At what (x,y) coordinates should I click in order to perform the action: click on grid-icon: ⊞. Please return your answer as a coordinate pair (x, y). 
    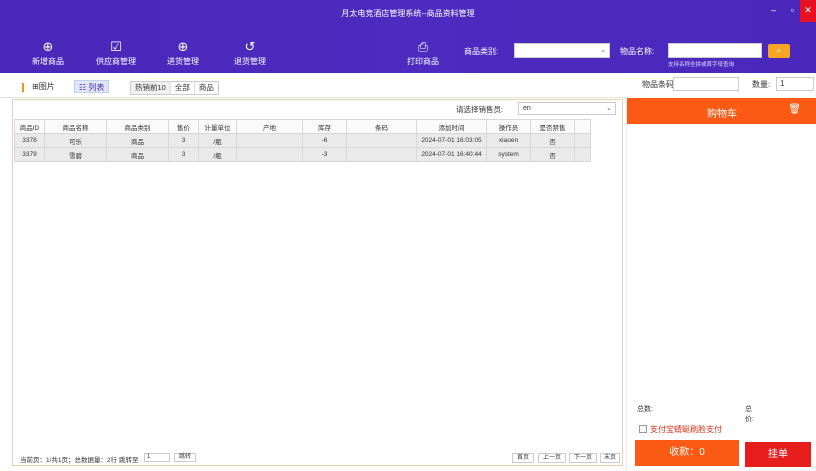
    Looking at the image, I should click on (35, 86).